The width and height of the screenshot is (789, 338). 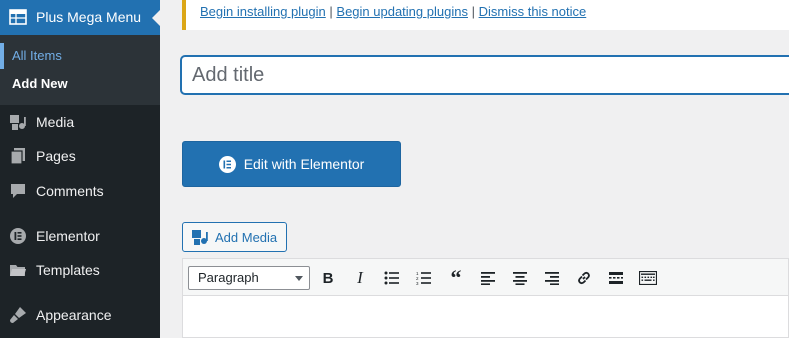 I want to click on begin-updating-plugins-link: Begin updating plugins, so click(x=402, y=11).